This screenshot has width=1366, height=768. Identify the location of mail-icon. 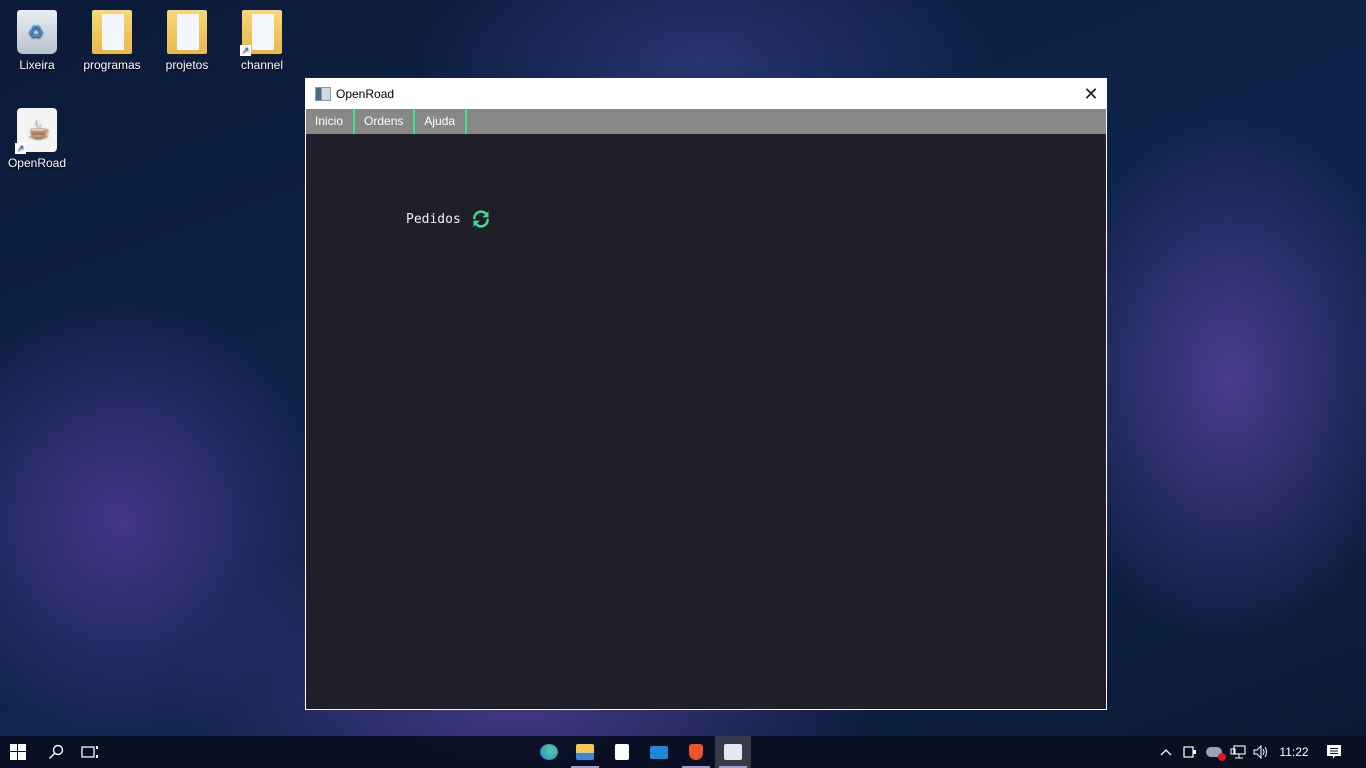
(659, 752).